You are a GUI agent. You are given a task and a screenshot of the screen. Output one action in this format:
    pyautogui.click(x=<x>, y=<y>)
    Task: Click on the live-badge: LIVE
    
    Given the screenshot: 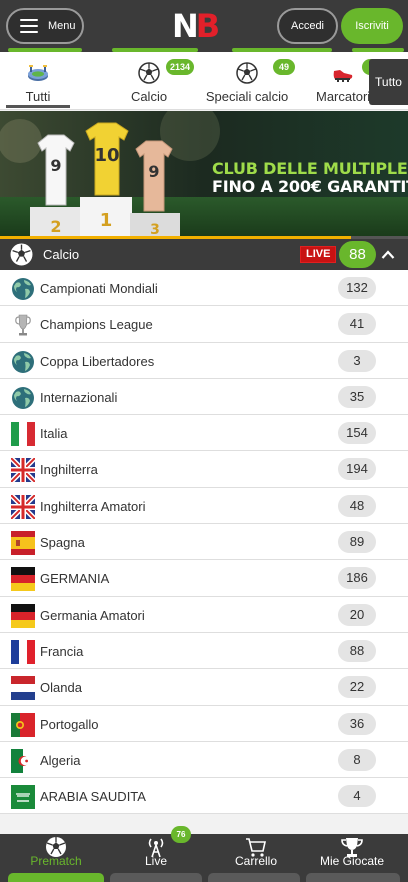 What is the action you would take?
    pyautogui.click(x=318, y=254)
    